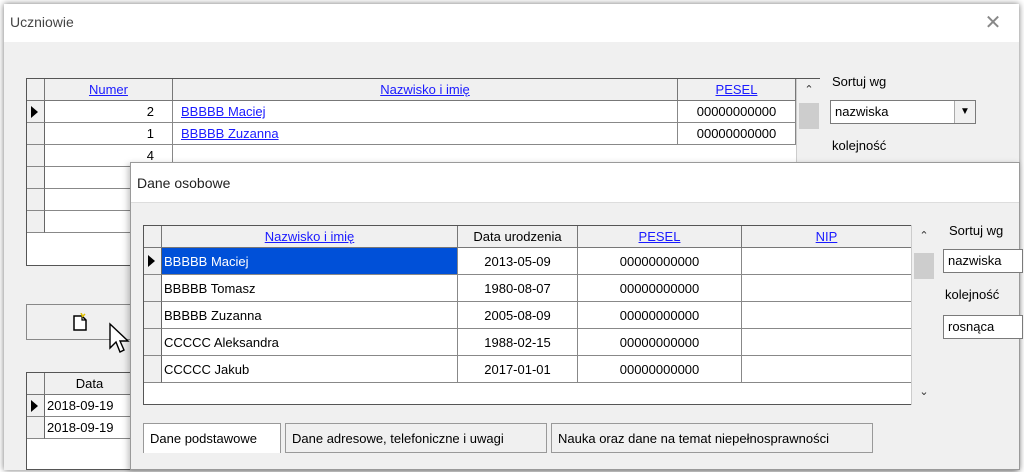 This screenshot has width=1024, height=472. I want to click on window-title: Uczniowie, so click(42, 22).